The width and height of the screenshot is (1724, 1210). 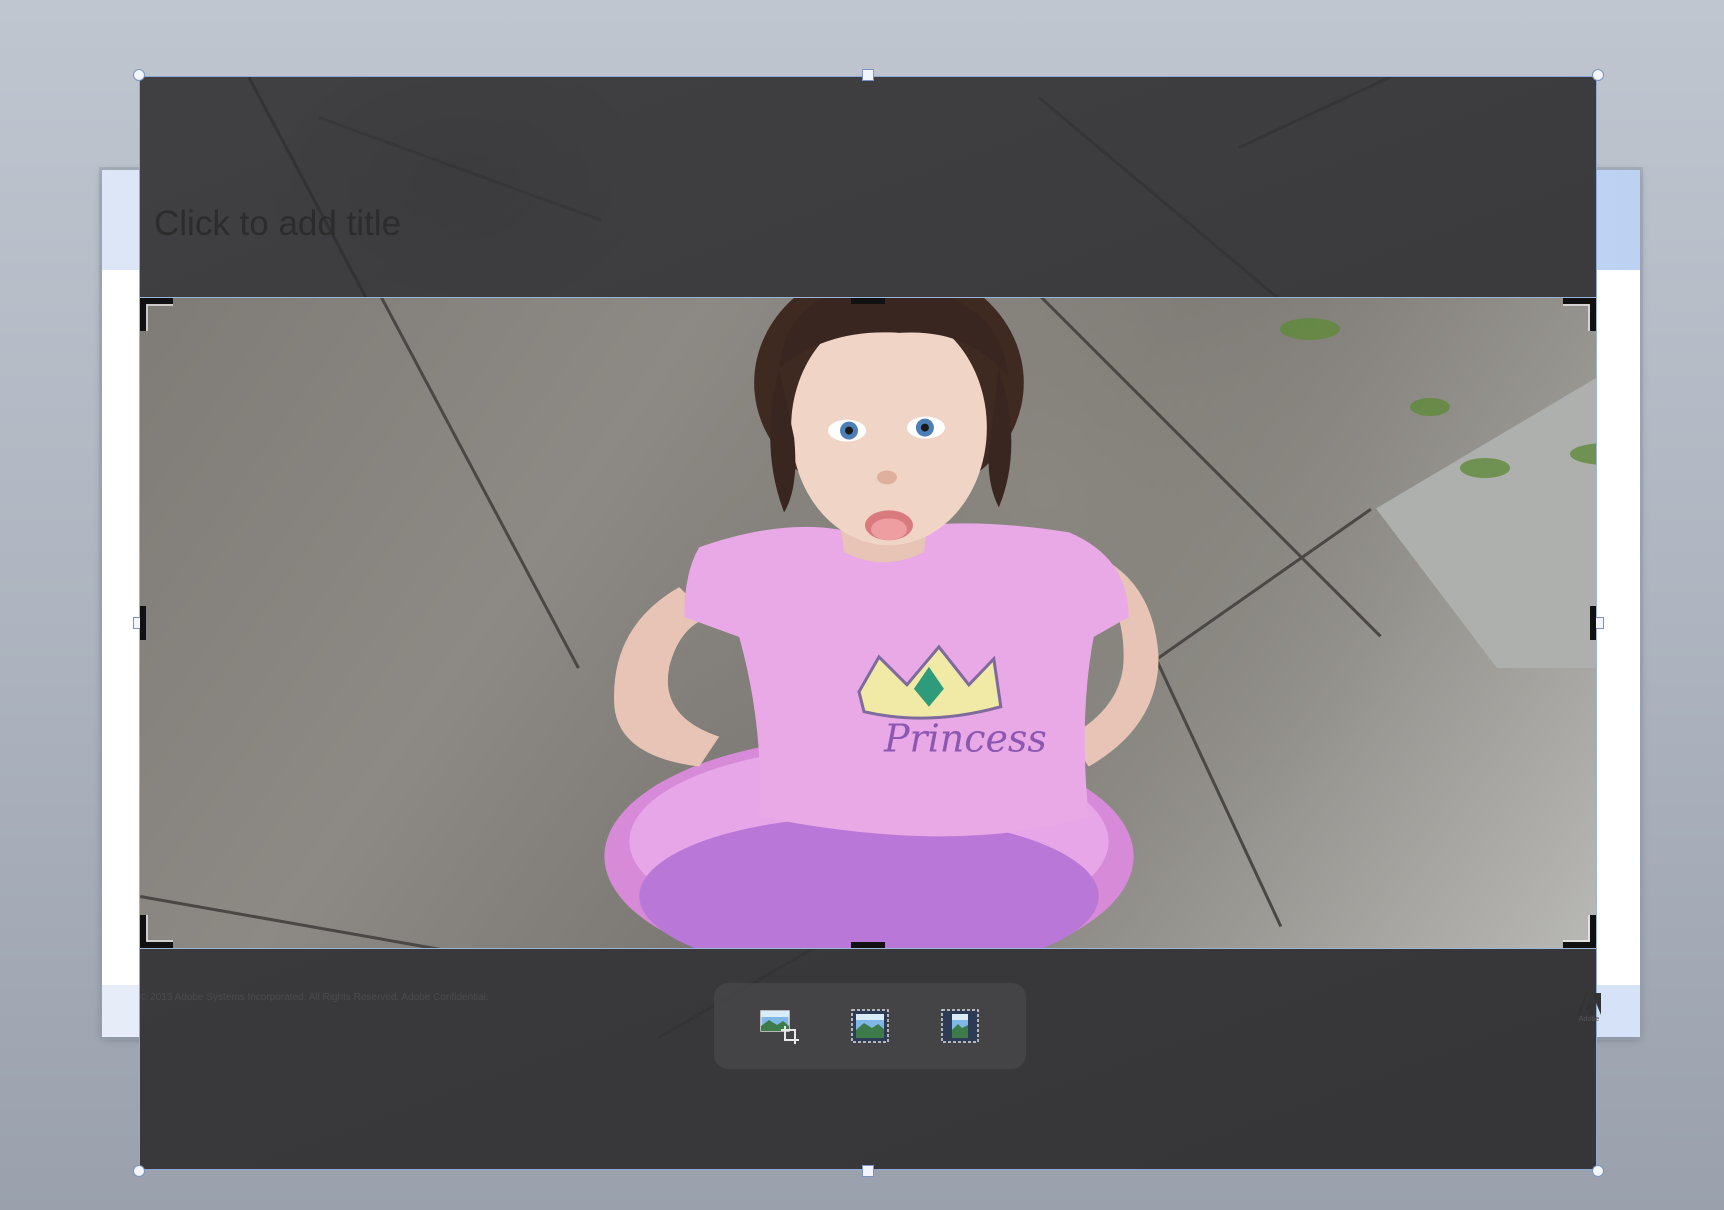 I want to click on resize-handle-top-left, so click(x=139, y=75).